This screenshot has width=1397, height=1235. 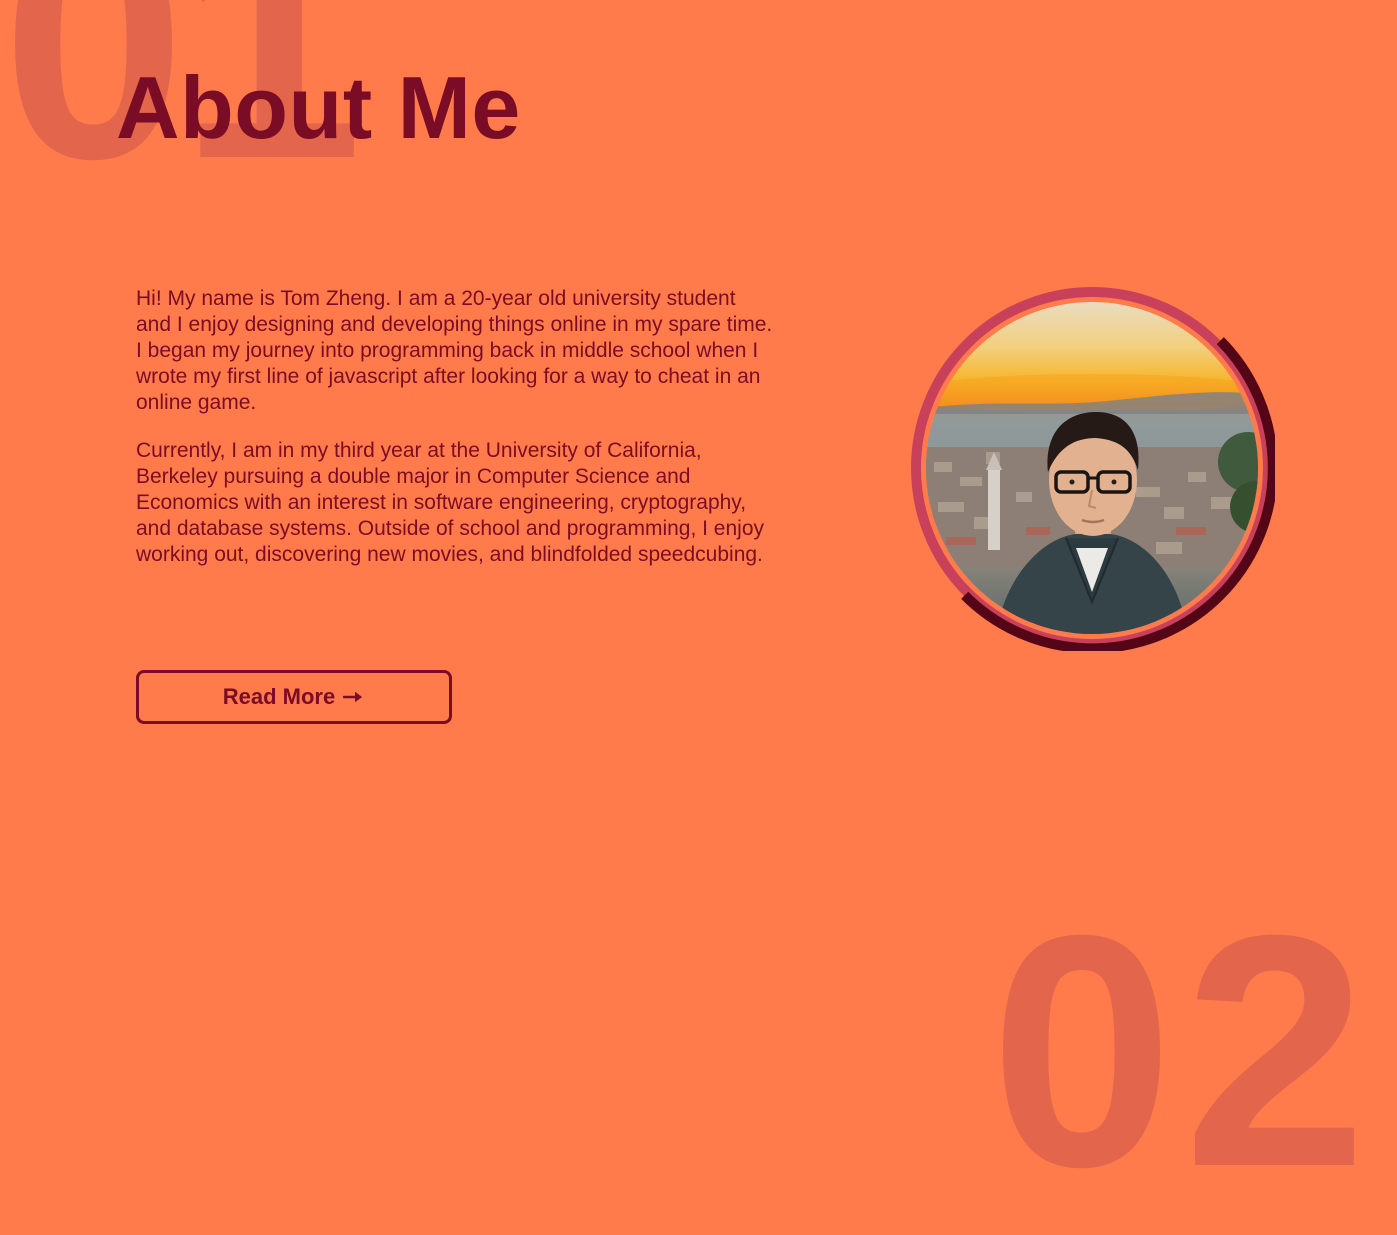 I want to click on section-title: About Me, so click(x=318, y=107).